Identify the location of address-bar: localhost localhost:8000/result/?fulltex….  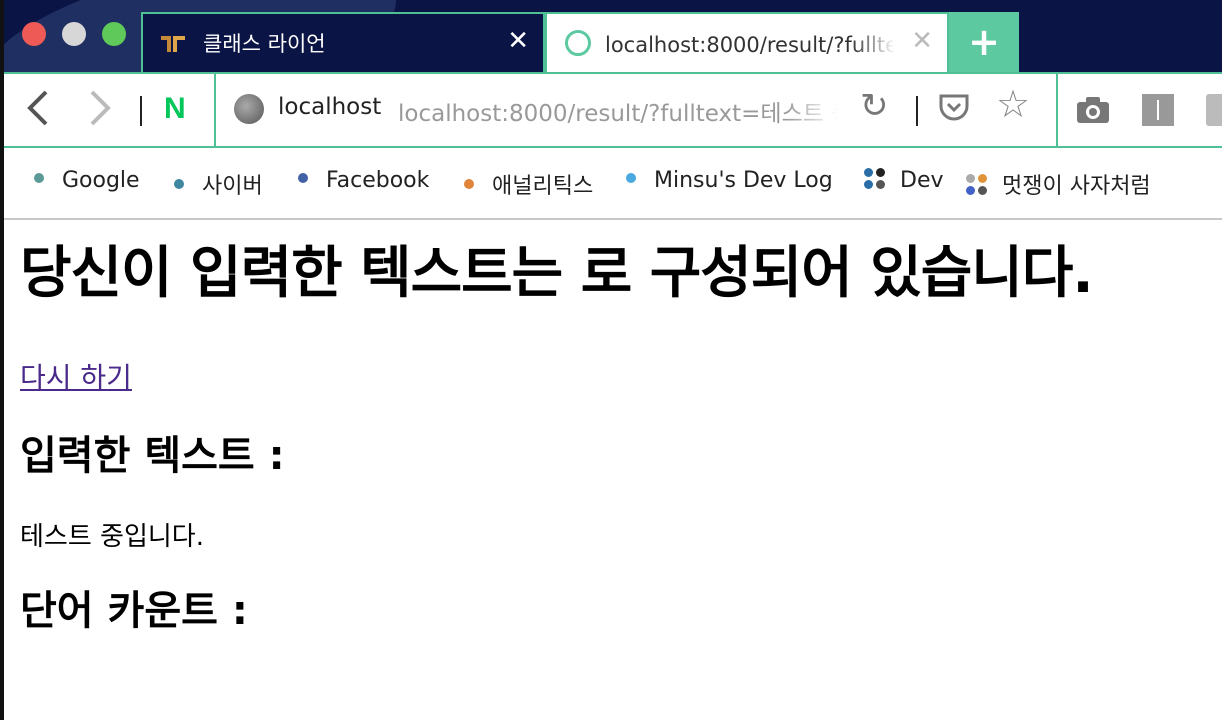
(636, 110).